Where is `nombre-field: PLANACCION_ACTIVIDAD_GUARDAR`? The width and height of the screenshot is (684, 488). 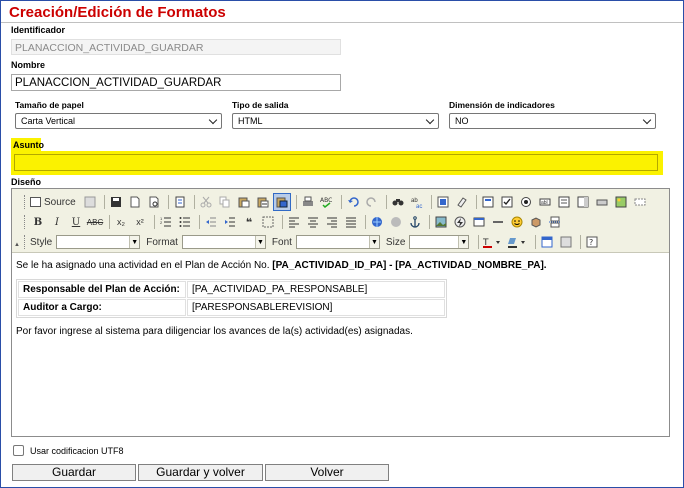 nombre-field: PLANACCION_ACTIVIDAD_GUARDAR is located at coordinates (176, 82).